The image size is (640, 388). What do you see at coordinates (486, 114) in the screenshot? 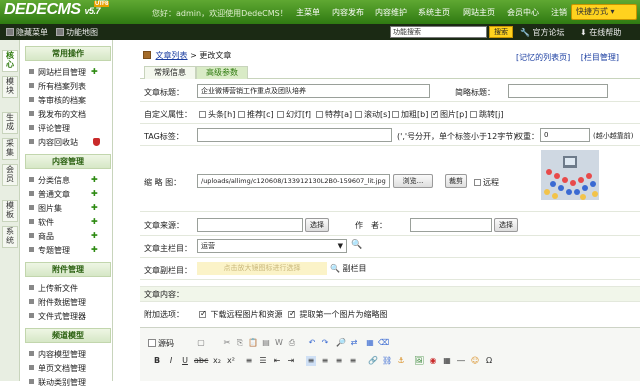
I see `attr-jump: 跳转[j]` at bounding box center [486, 114].